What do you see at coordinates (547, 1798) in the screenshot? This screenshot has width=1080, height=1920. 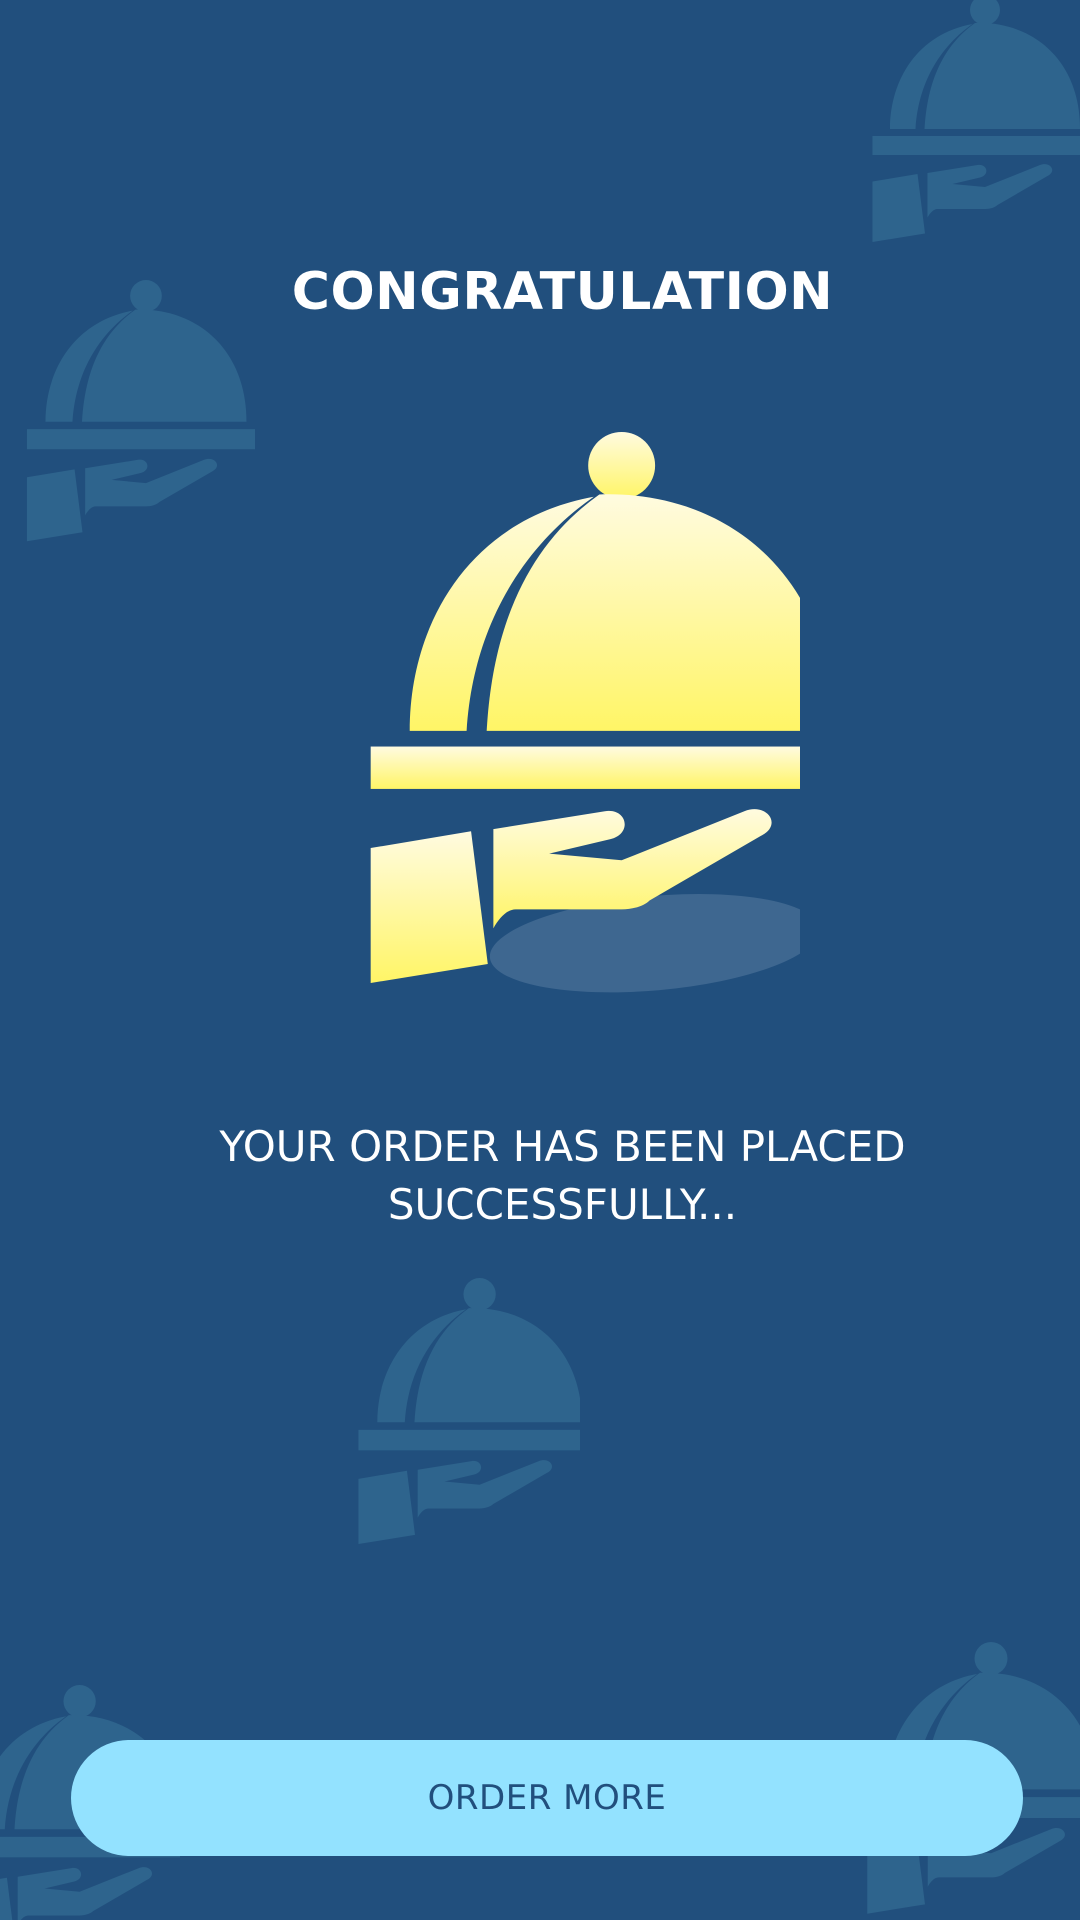 I see `order-more-button: ORDER MORE` at bounding box center [547, 1798].